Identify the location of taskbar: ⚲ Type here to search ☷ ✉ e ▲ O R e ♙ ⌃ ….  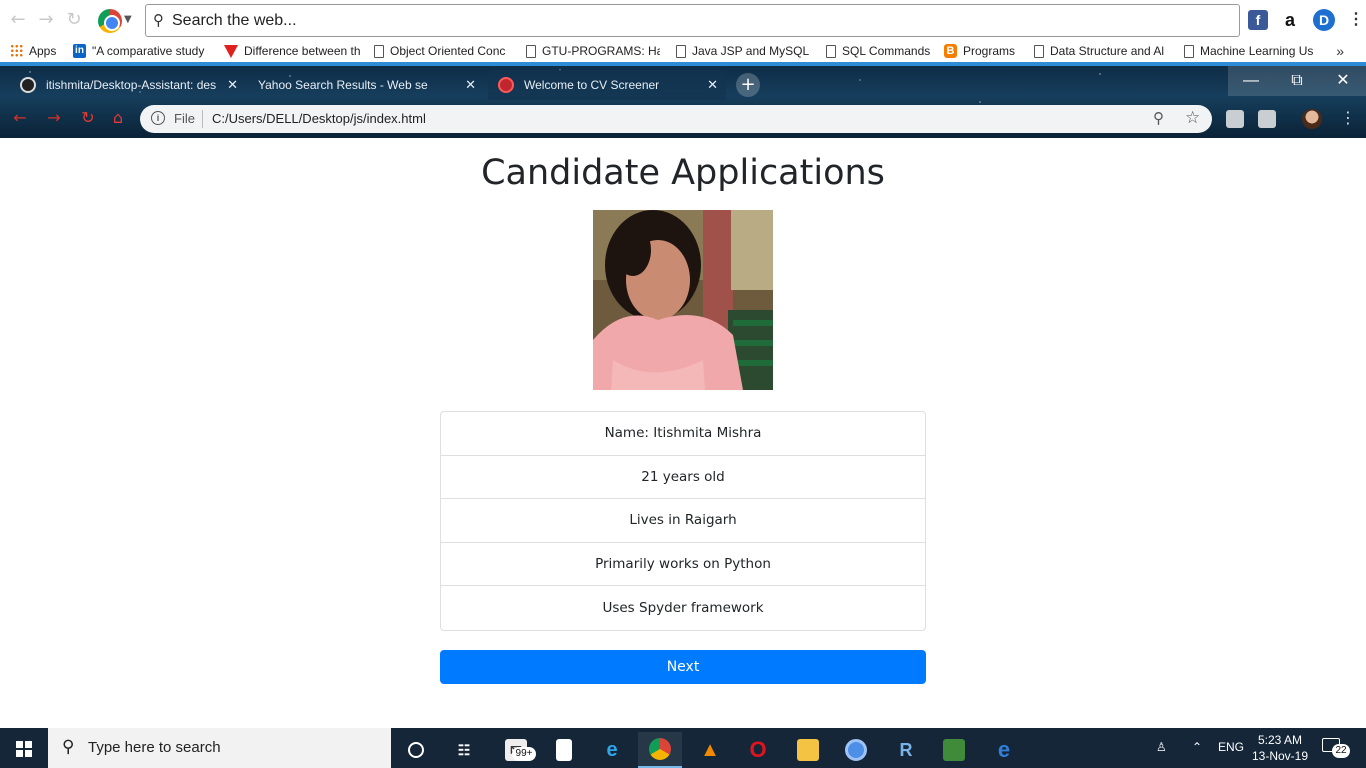
(683, 748).